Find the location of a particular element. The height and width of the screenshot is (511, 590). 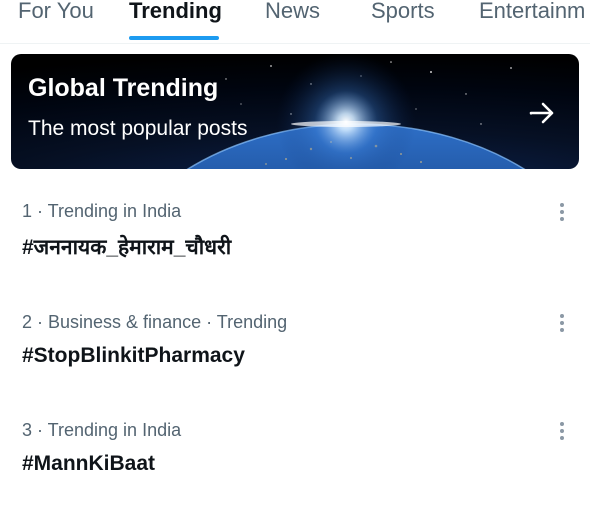

trend-hashtag: #जननायक_हेमाराम_चौधरी is located at coordinates (126, 247).